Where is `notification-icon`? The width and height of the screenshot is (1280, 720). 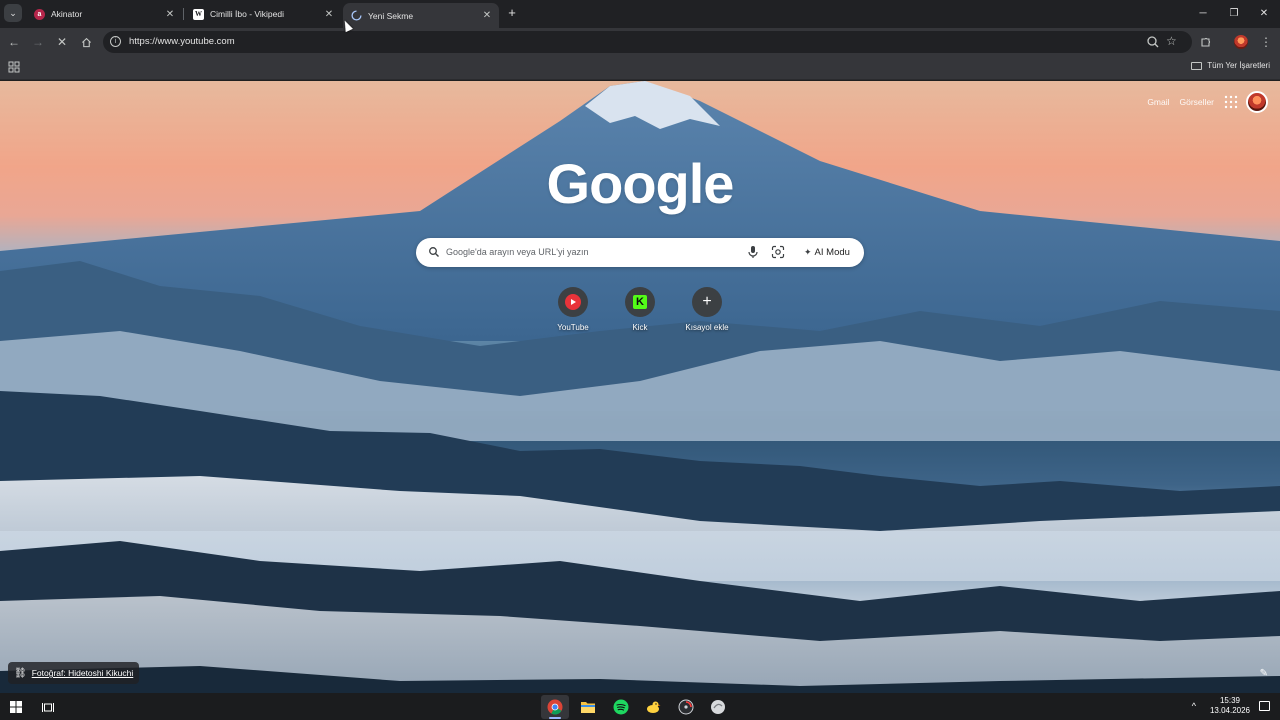 notification-icon is located at coordinates (1264, 706).